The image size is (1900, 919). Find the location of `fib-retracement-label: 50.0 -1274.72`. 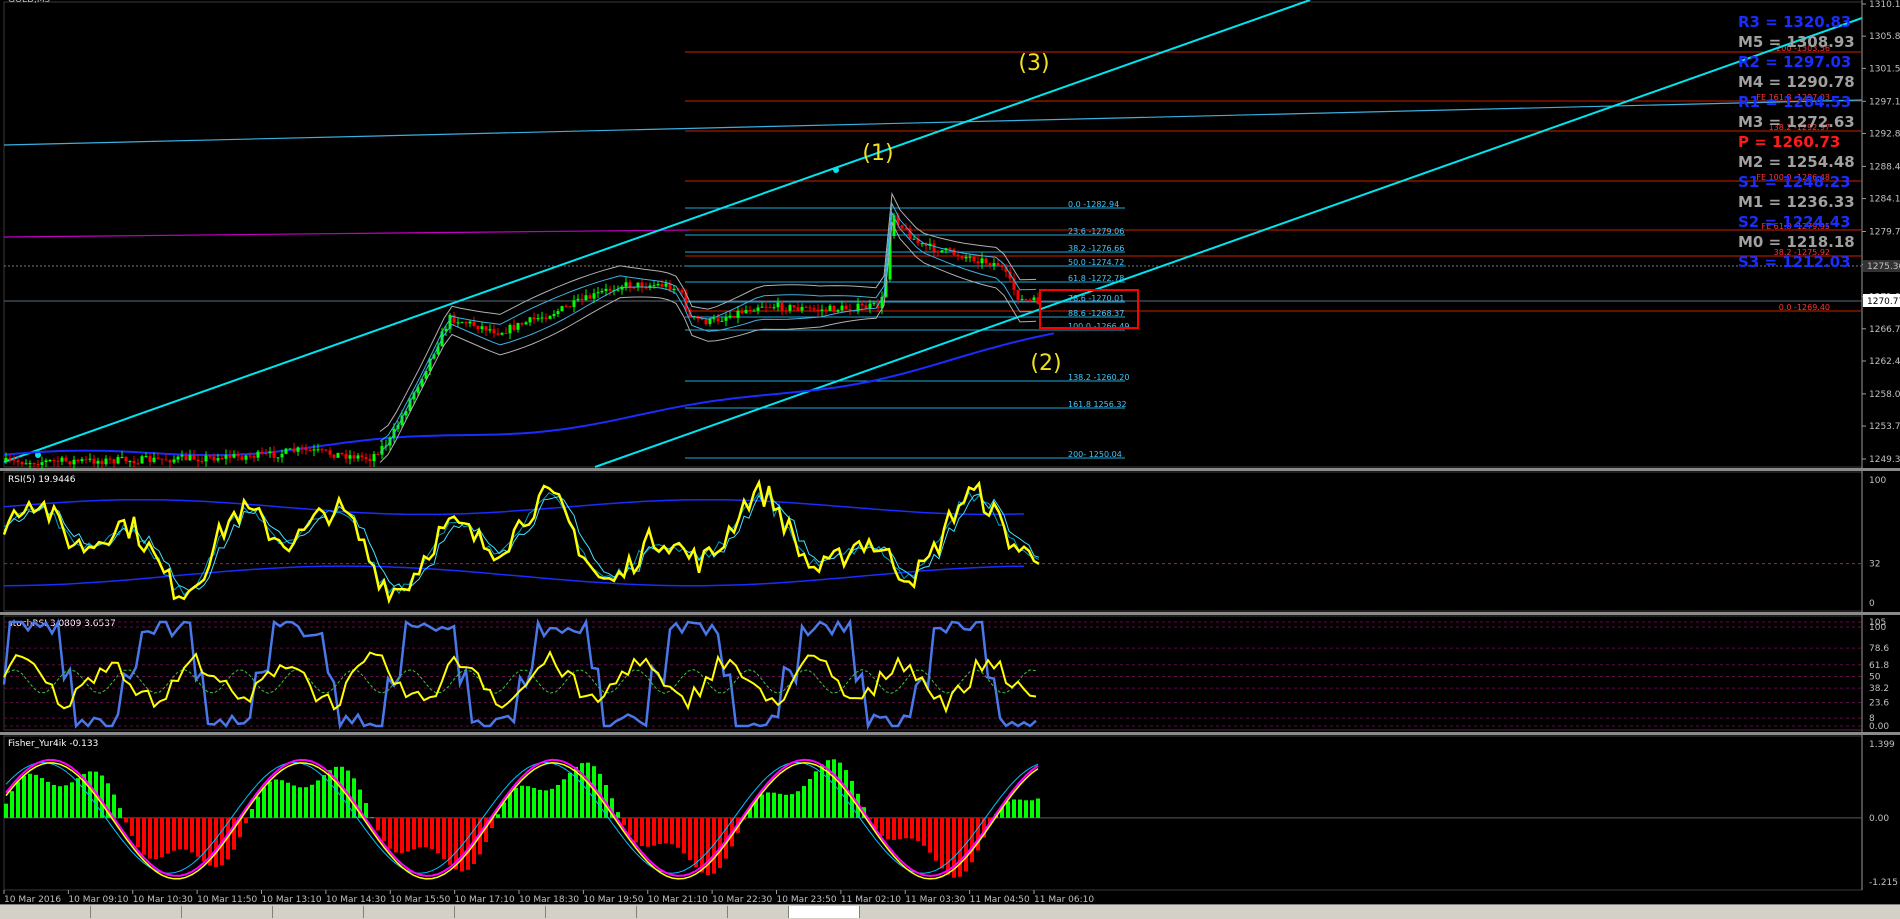

fib-retracement-label: 50.0 -1274.72 is located at coordinates (1096, 262).